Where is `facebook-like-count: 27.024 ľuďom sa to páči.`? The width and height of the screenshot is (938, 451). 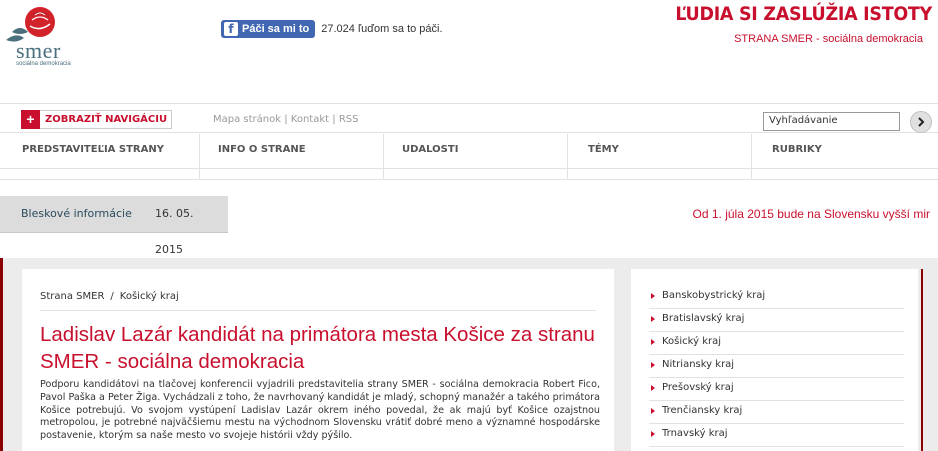 facebook-like-count: 27.024 ľuďom sa to páči. is located at coordinates (382, 29).